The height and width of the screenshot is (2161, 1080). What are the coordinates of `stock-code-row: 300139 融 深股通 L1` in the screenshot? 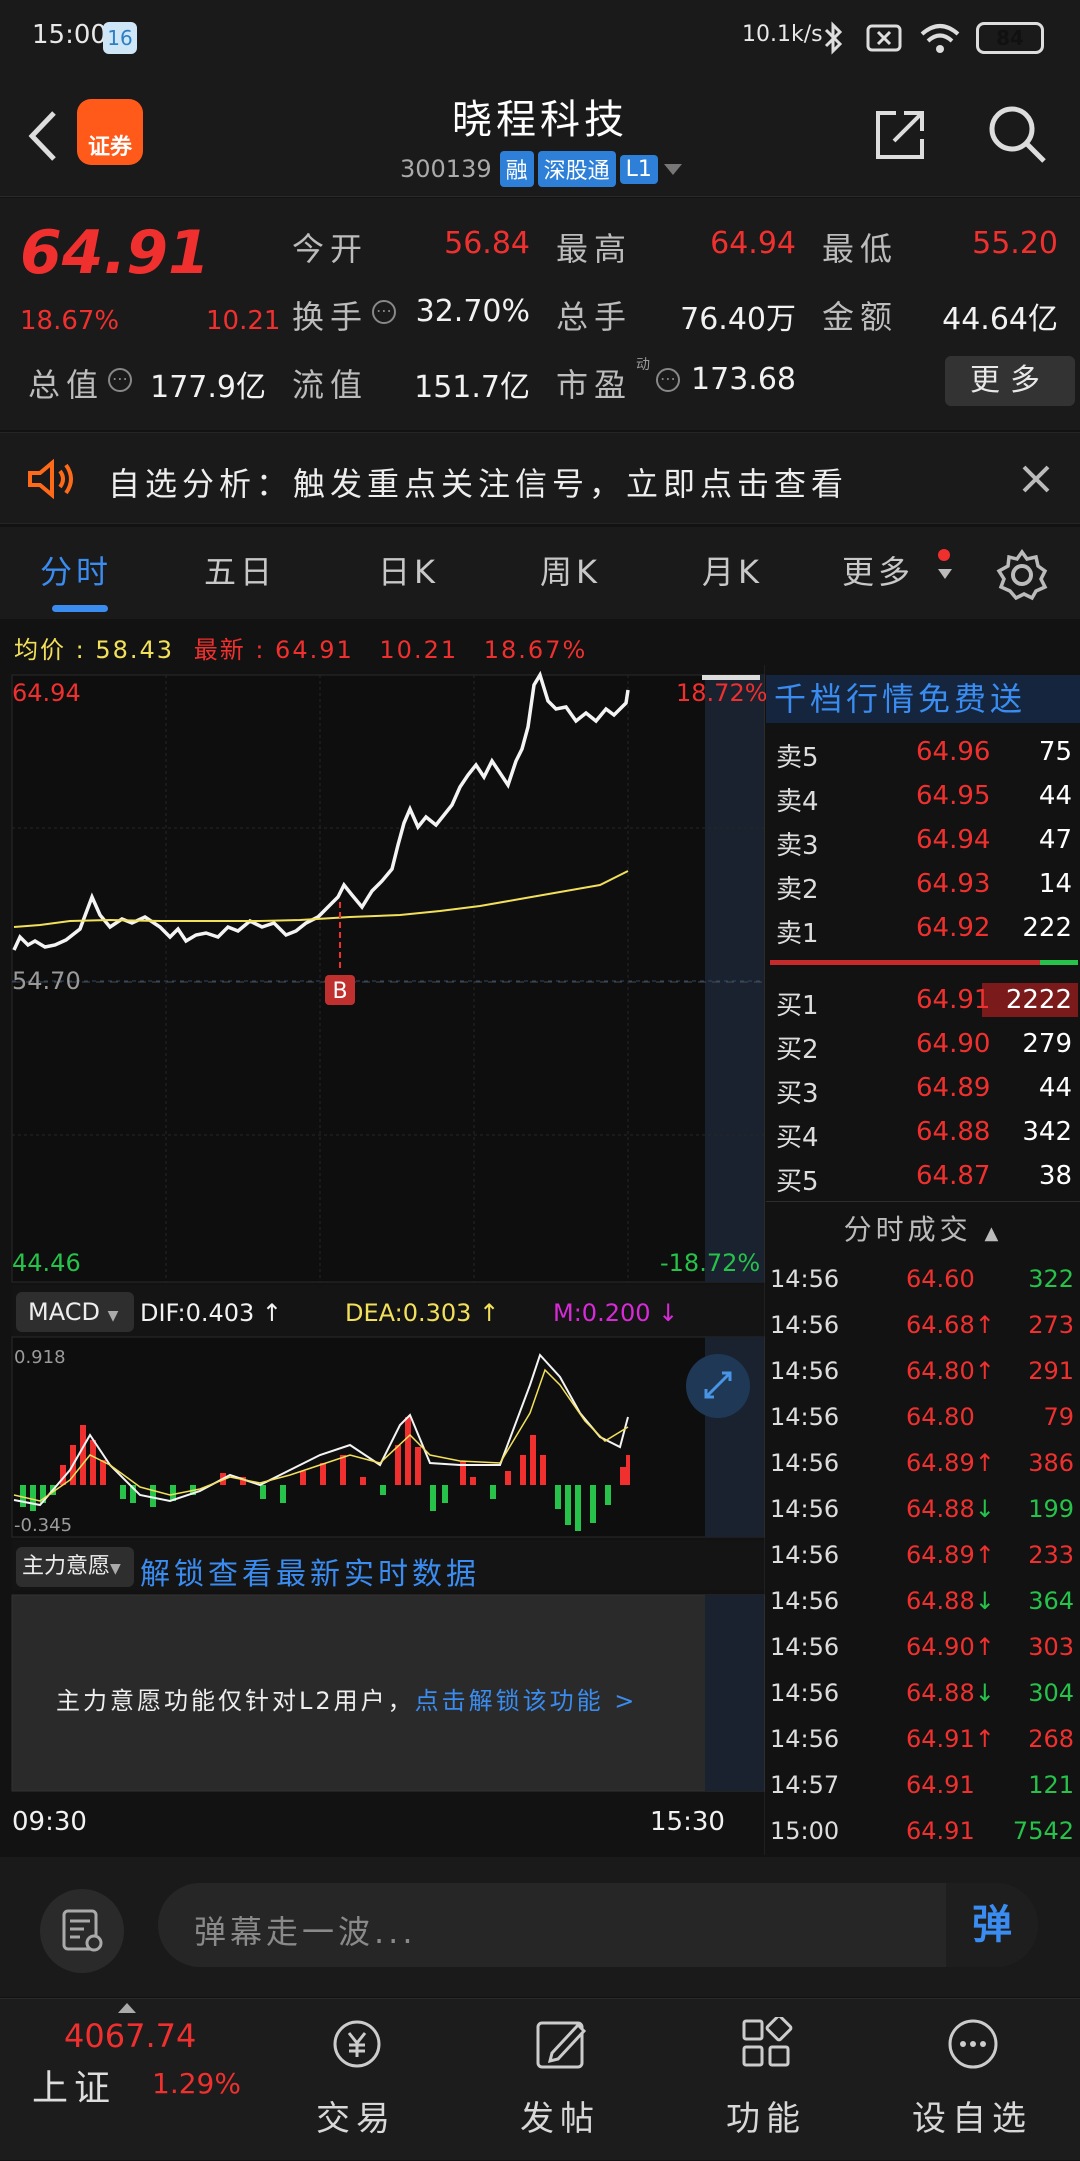 It's located at (542, 169).